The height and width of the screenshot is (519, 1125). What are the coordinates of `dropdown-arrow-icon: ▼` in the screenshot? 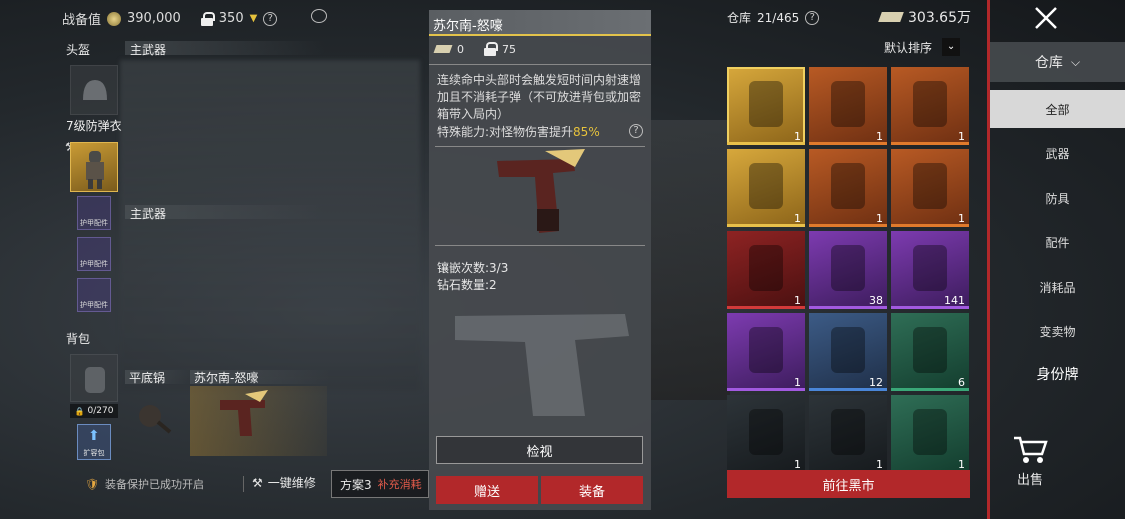 It's located at (254, 18).